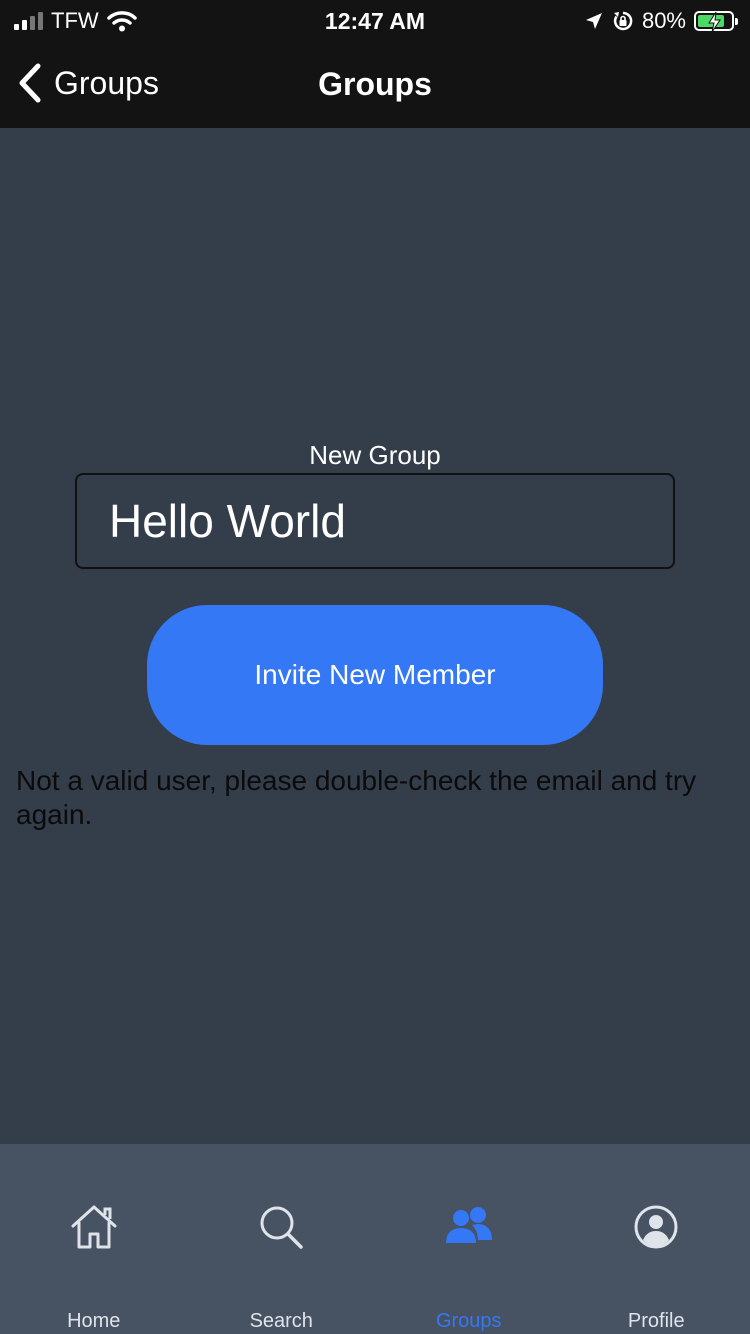  Describe the element at coordinates (281, 1321) in the screenshot. I see `tab-search-label: Search` at that location.